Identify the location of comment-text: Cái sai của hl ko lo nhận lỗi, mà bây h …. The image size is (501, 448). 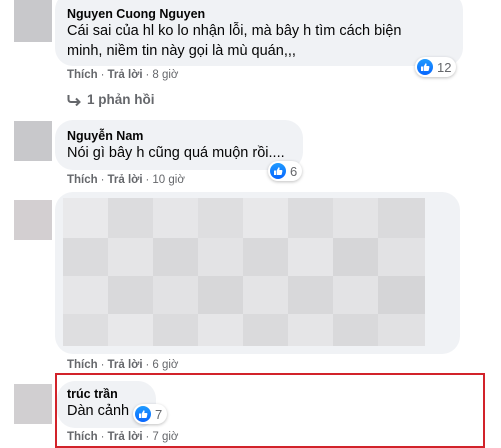
(234, 31).